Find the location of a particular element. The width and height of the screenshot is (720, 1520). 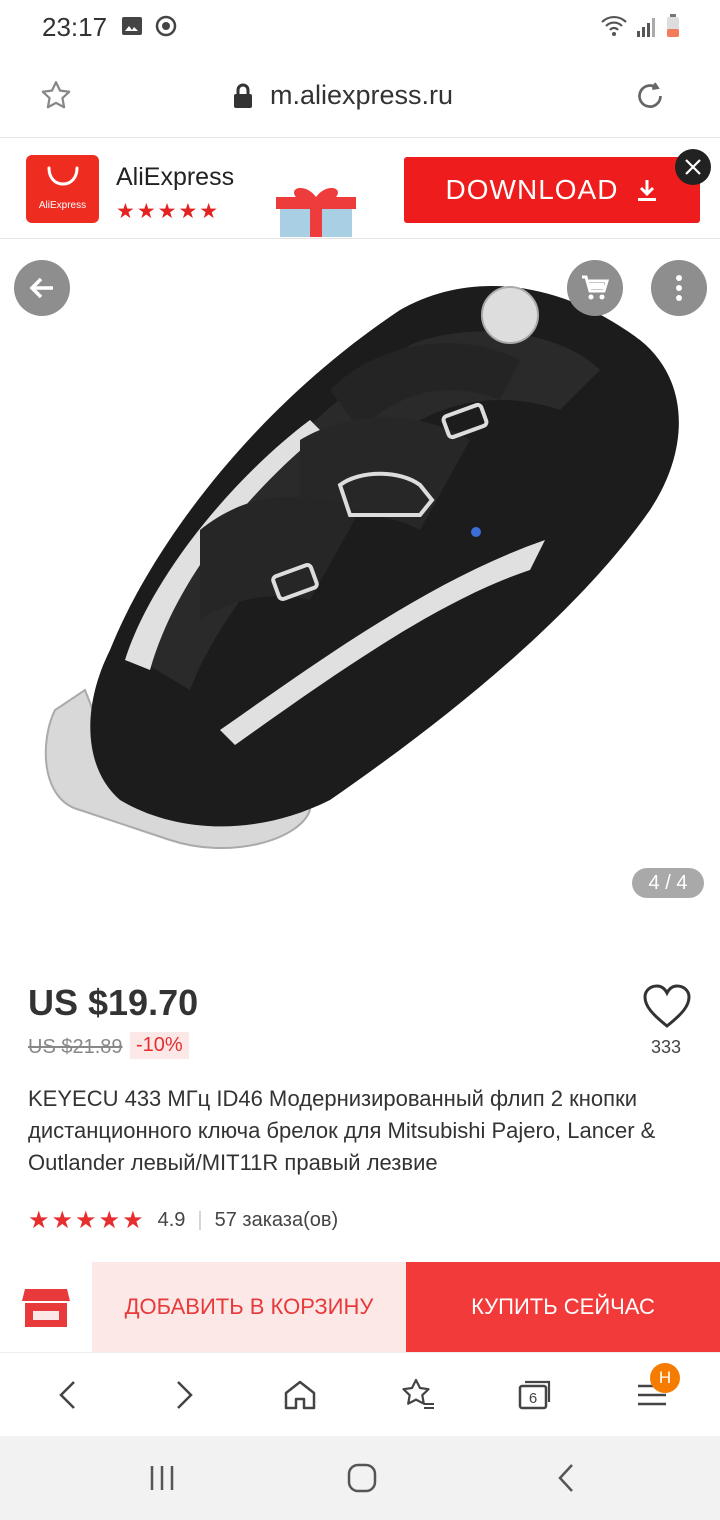

system-home-button is located at coordinates (362, 1478).